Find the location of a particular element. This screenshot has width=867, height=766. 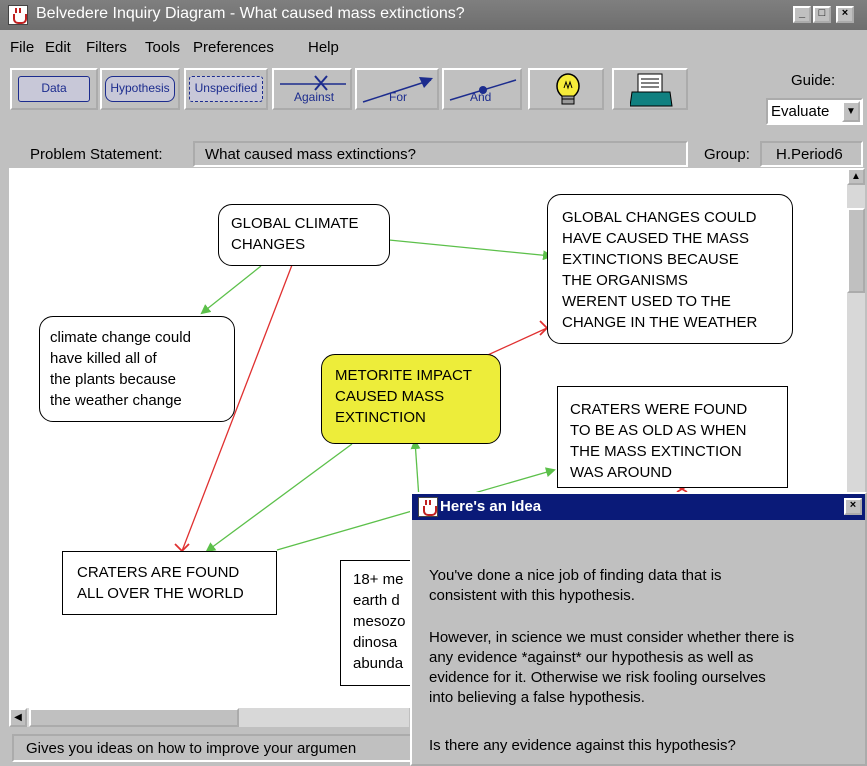

hypothesis-node-global-climate: GLOBAL CLIMATE CHANGES is located at coordinates (304, 235).